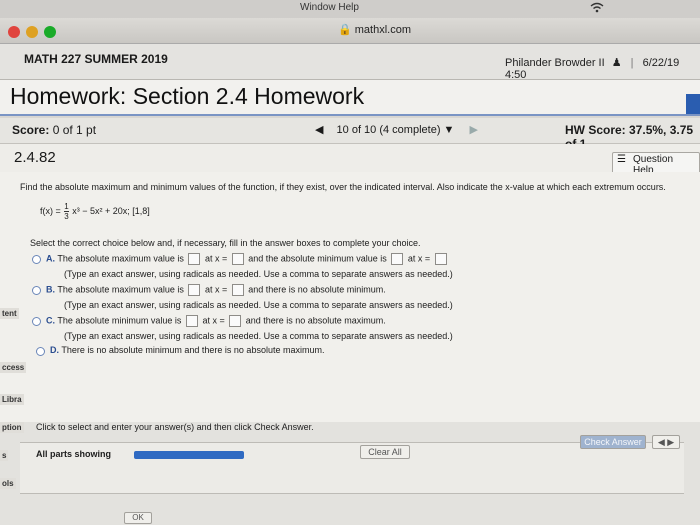  What do you see at coordinates (35, 157) in the screenshot?
I see `question-number: 2.4.82` at bounding box center [35, 157].